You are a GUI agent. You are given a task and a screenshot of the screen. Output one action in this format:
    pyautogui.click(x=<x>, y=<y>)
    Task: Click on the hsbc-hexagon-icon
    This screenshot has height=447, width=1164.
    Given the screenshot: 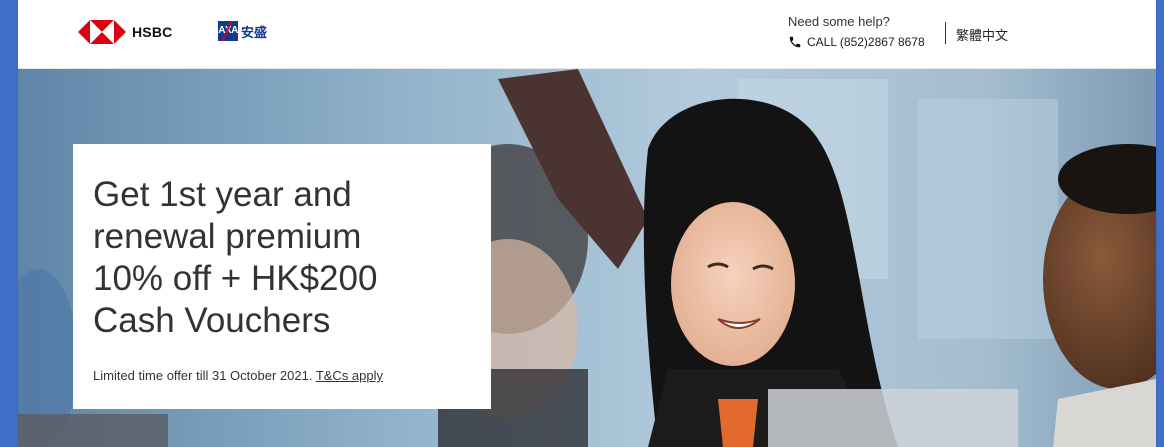 What is the action you would take?
    pyautogui.click(x=102, y=32)
    